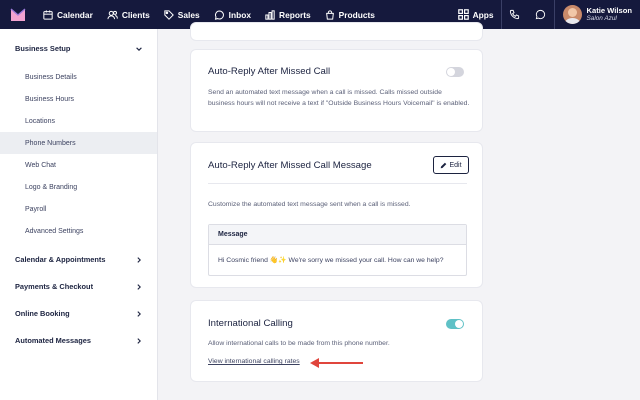  What do you see at coordinates (51, 77) in the screenshot?
I see `sidebar-item-label: Business Details` at bounding box center [51, 77].